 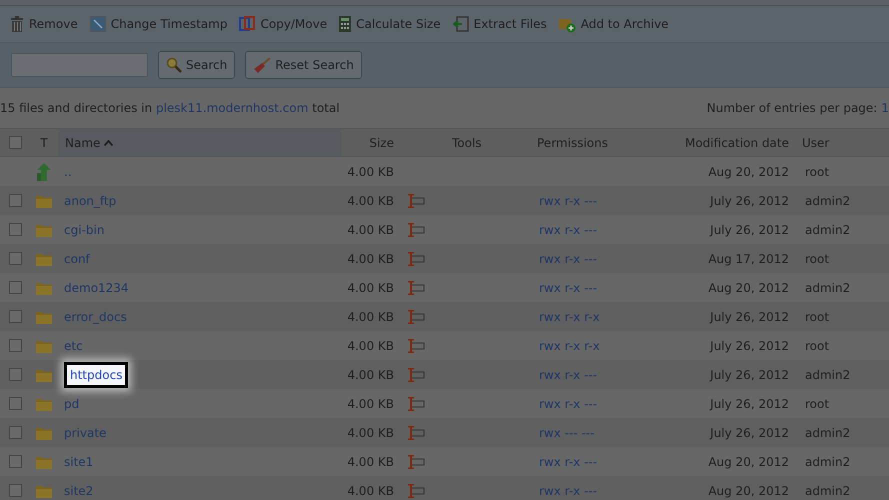 I want to click on column-header: User, so click(x=842, y=142).